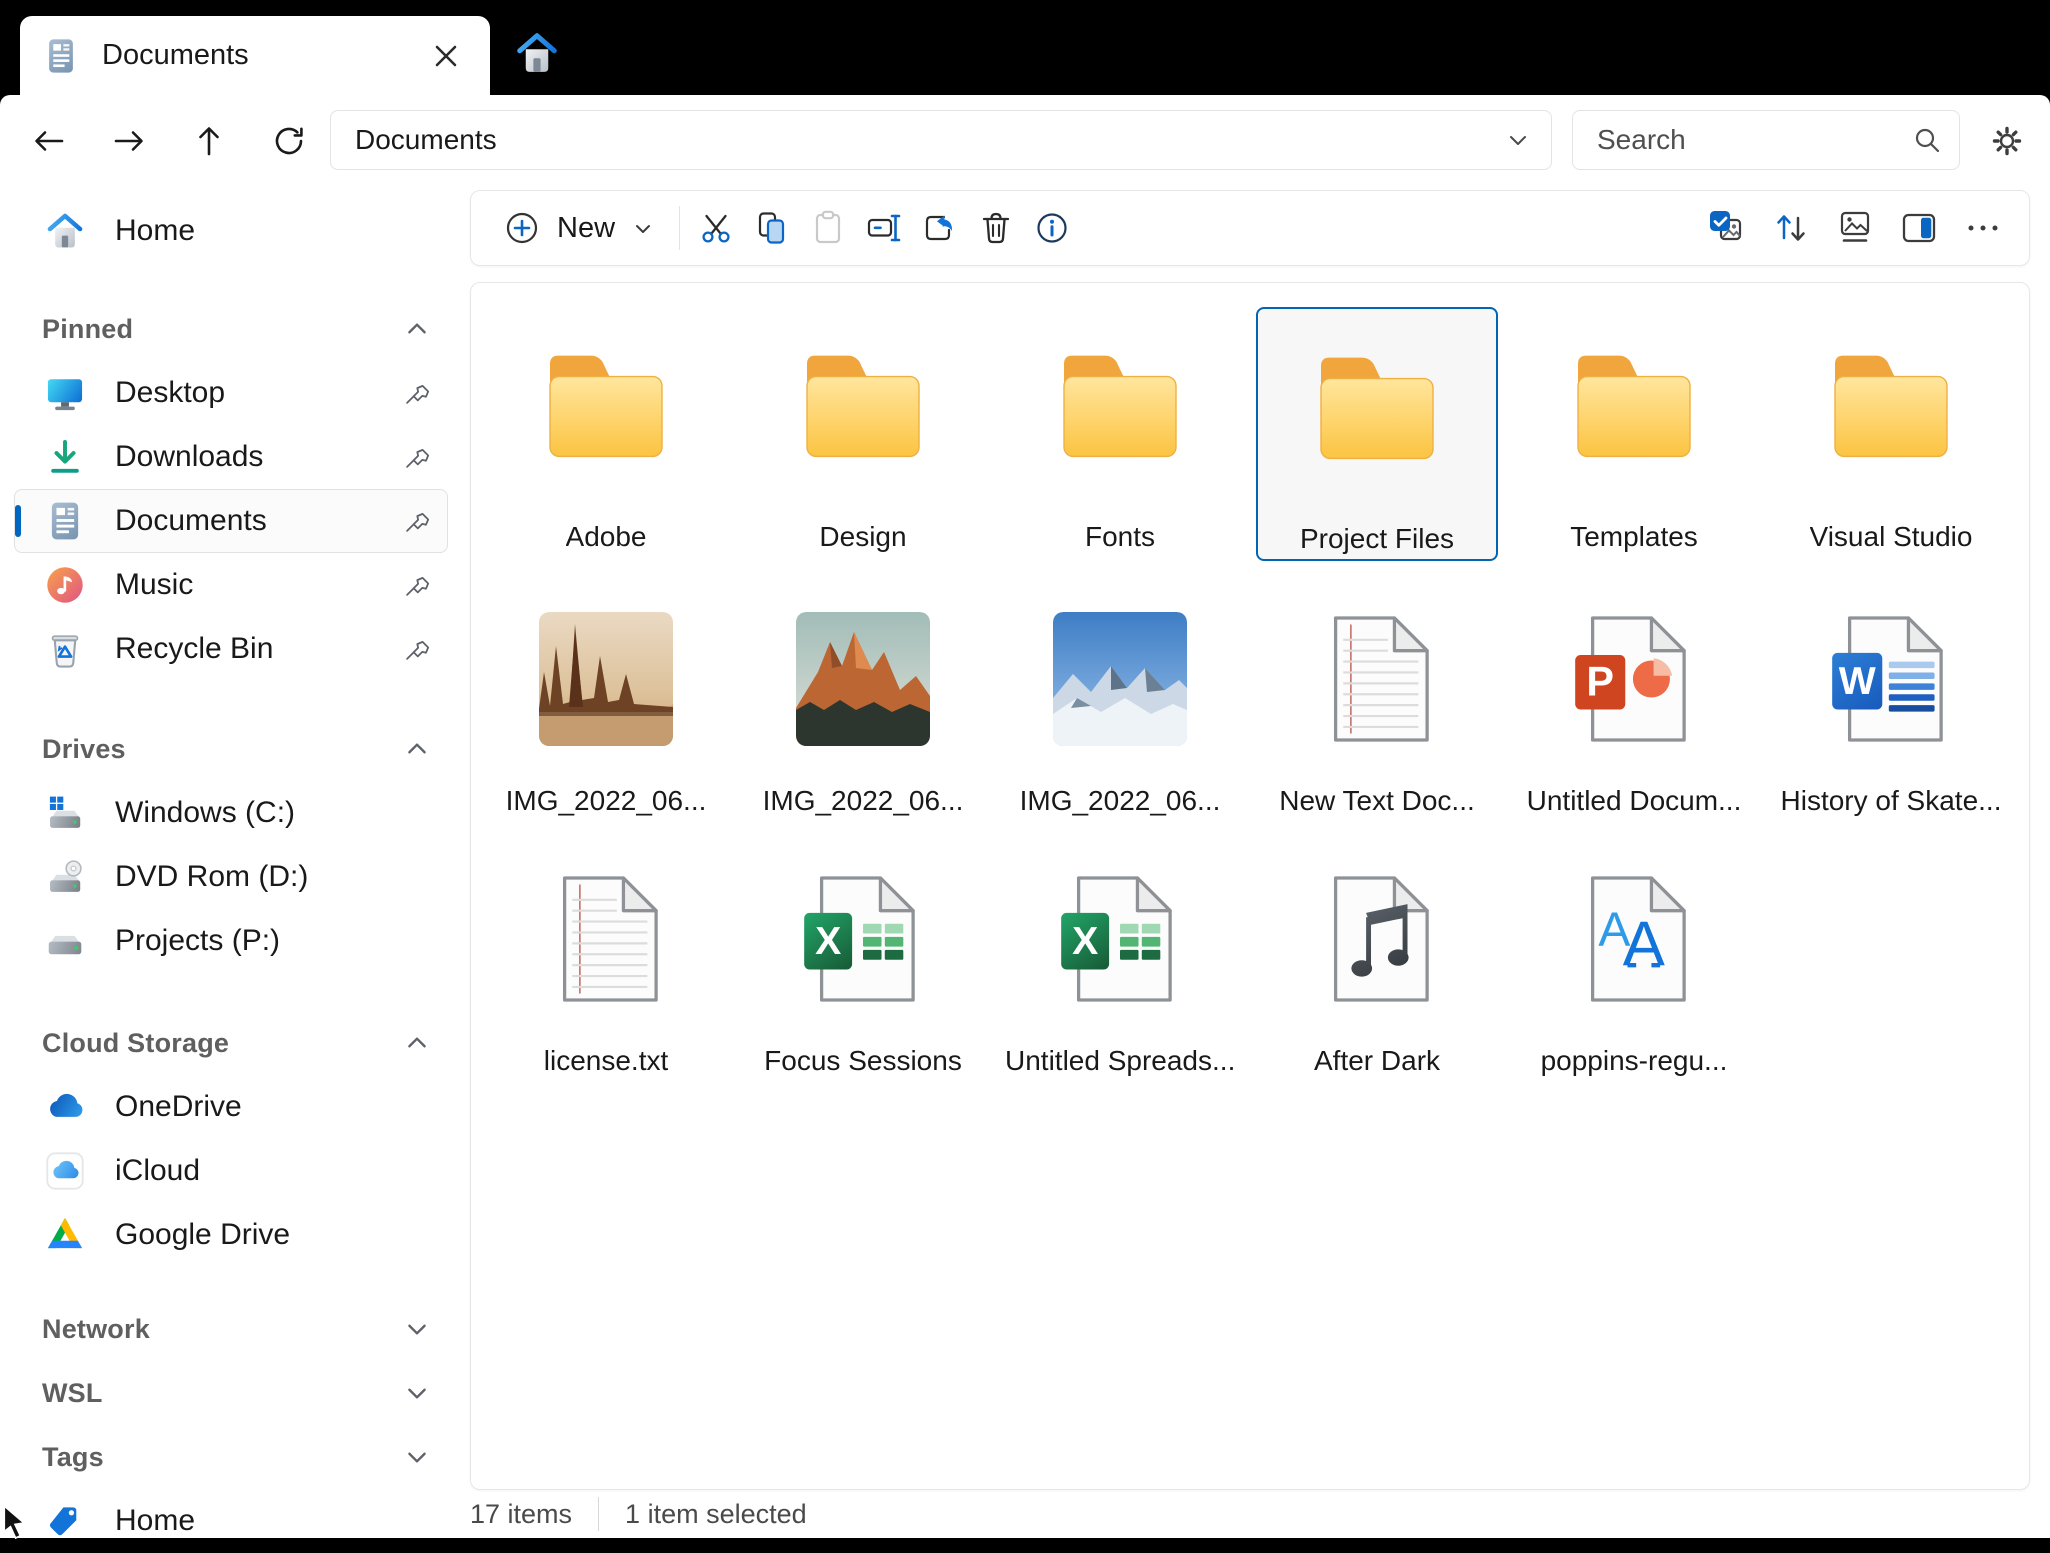 This screenshot has width=2050, height=1553. Describe the element at coordinates (231, 393) in the screenshot. I see `sidebar-item-desktop: Desktop` at that location.